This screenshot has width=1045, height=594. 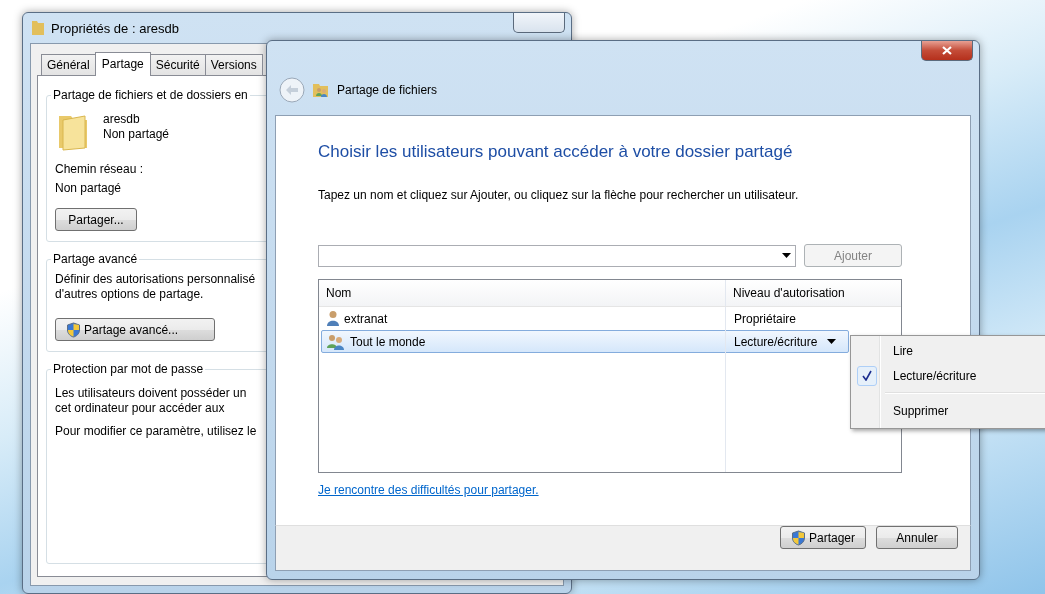 I want to click on tab: Sécurité, so click(x=177, y=65).